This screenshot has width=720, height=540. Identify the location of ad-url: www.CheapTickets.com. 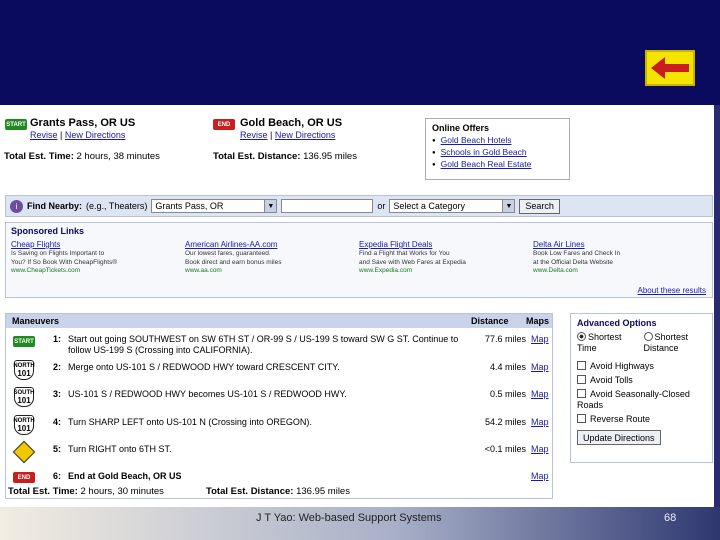
(46, 270).